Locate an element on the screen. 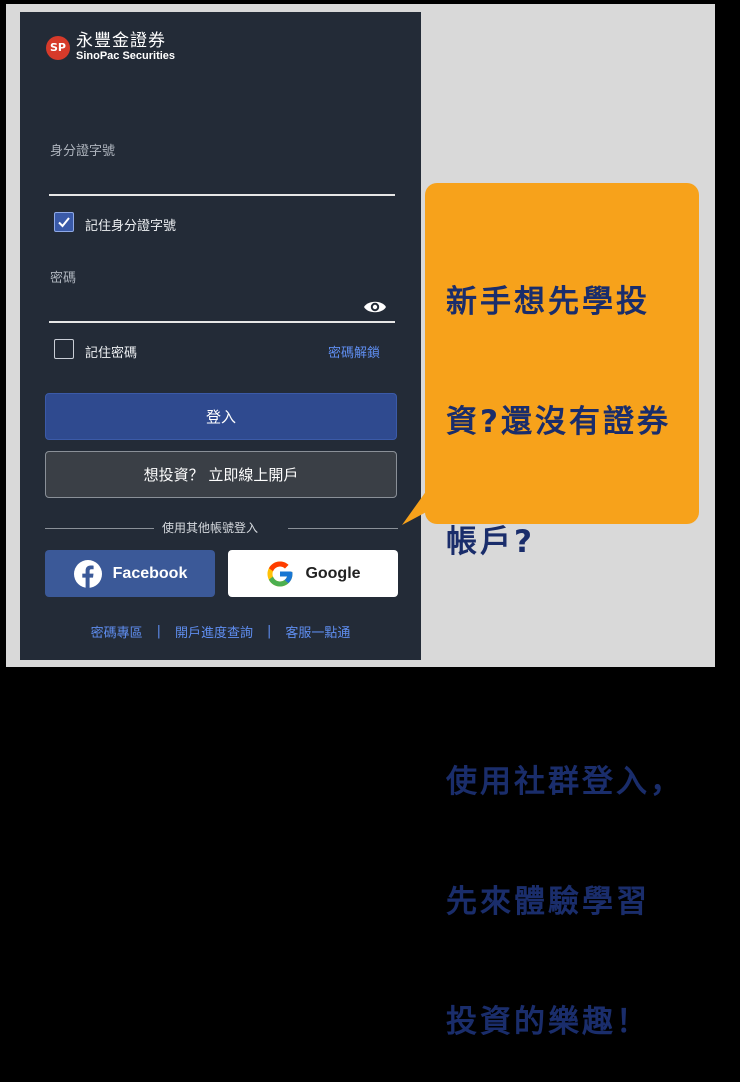 The image size is (740, 1082). check-icon is located at coordinates (64, 222).